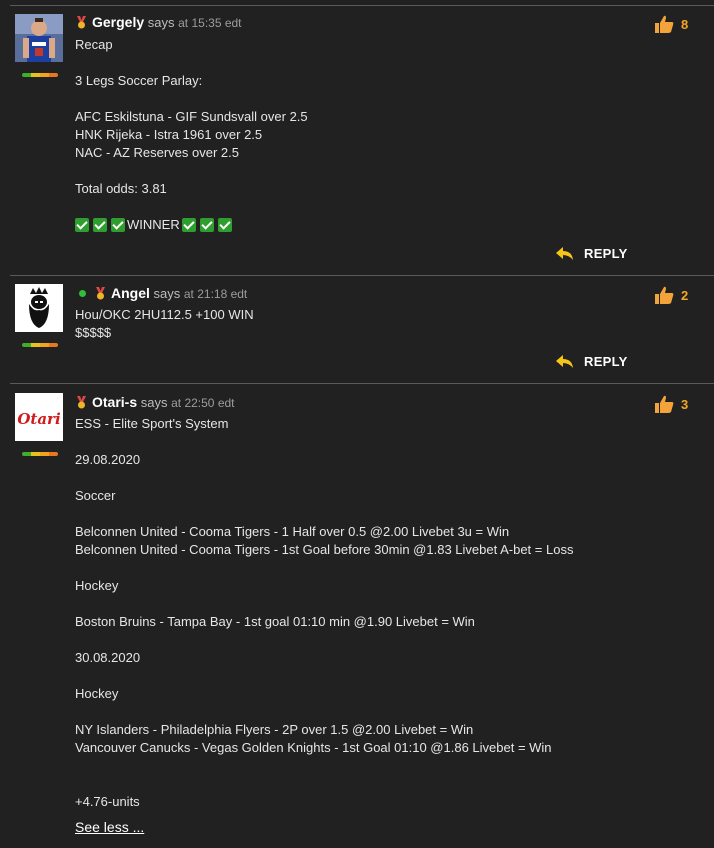  What do you see at coordinates (130, 293) in the screenshot?
I see `author-name: Angel` at bounding box center [130, 293].